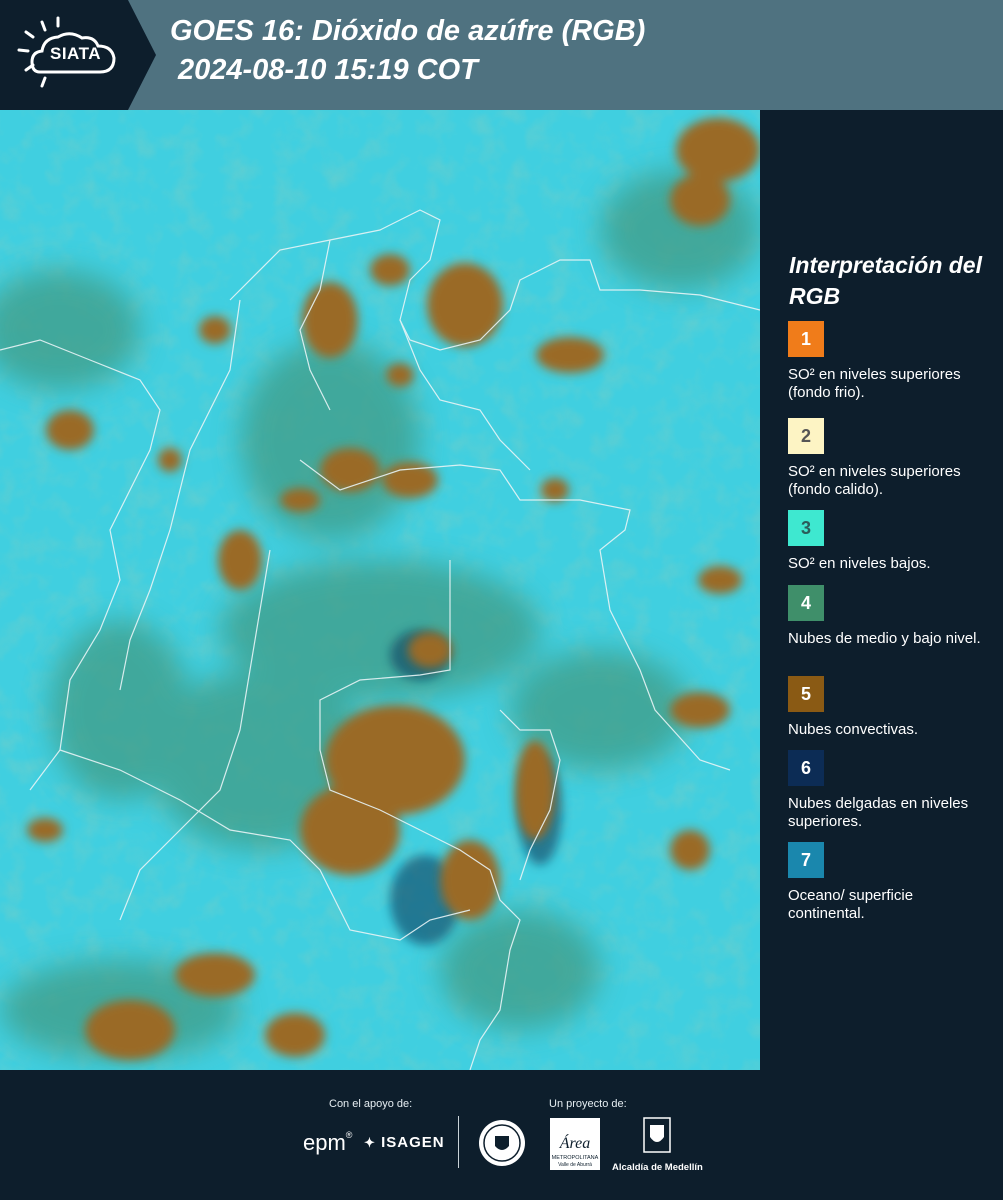  Describe the element at coordinates (575, 1165) in the screenshot. I see `svg-text: Valle de Aburrá` at that location.